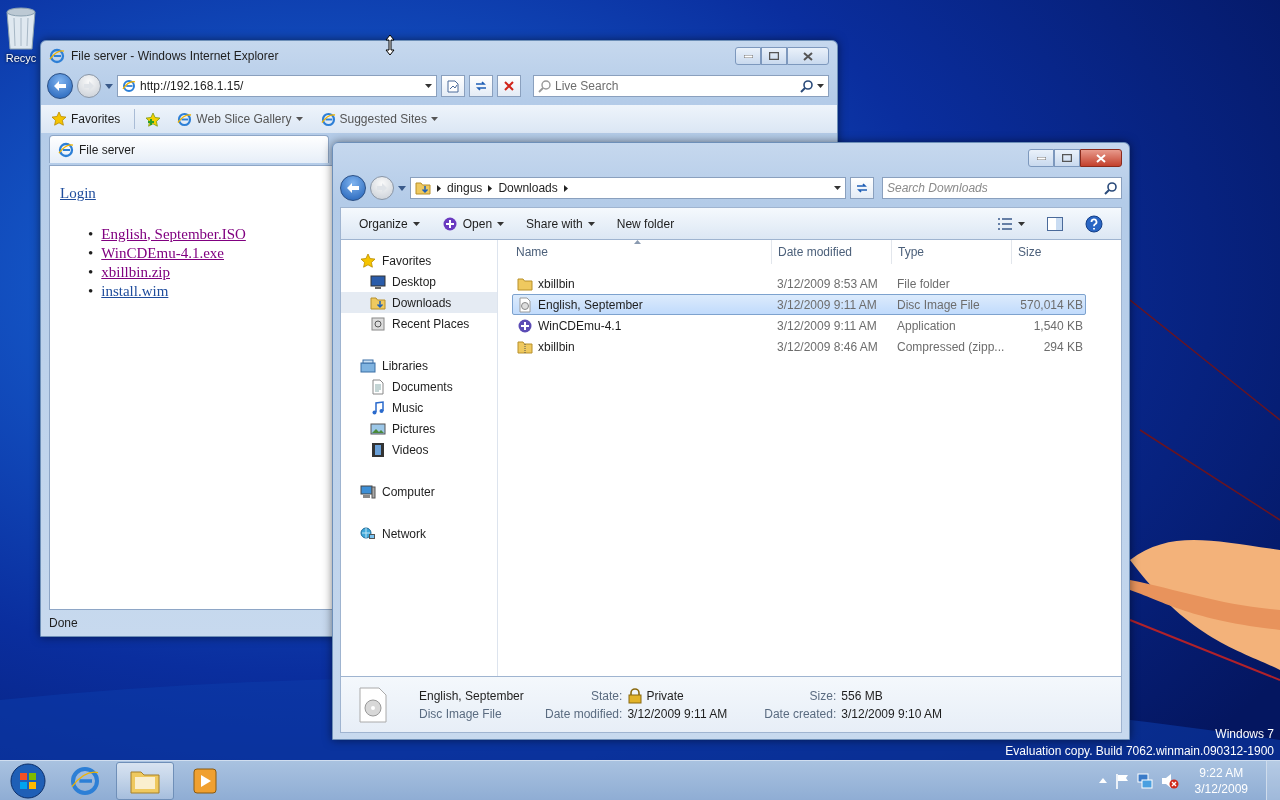 Image resolution: width=1280 pixels, height=800 pixels. Describe the element at coordinates (827, 326) in the screenshot. I see `date-cell-text: 3/12/2009 9:11 AM` at that location.